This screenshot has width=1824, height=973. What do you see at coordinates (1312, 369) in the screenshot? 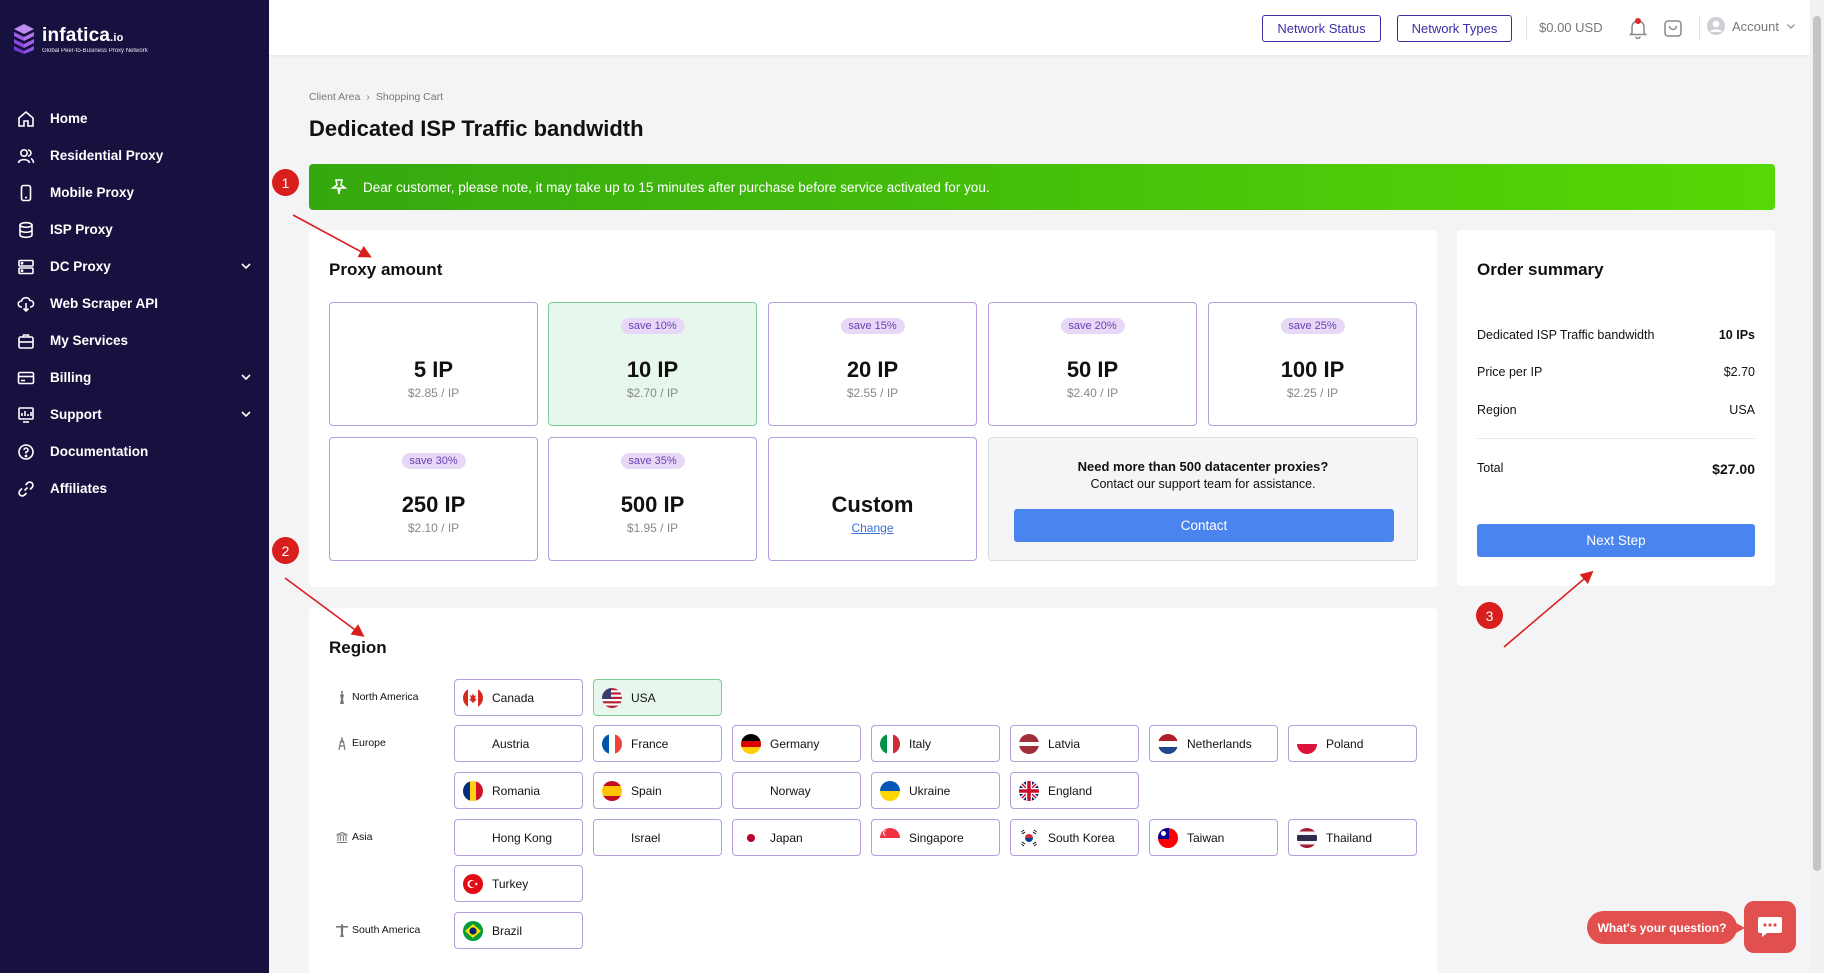
I see `amount-value: 100 IP` at bounding box center [1312, 369].